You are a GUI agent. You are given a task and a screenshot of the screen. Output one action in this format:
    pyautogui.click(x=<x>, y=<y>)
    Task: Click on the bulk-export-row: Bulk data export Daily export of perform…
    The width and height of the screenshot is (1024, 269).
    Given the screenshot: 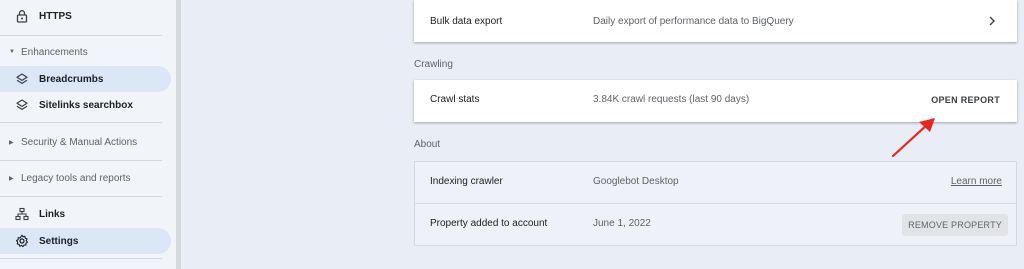 What is the action you would take?
    pyautogui.click(x=715, y=21)
    